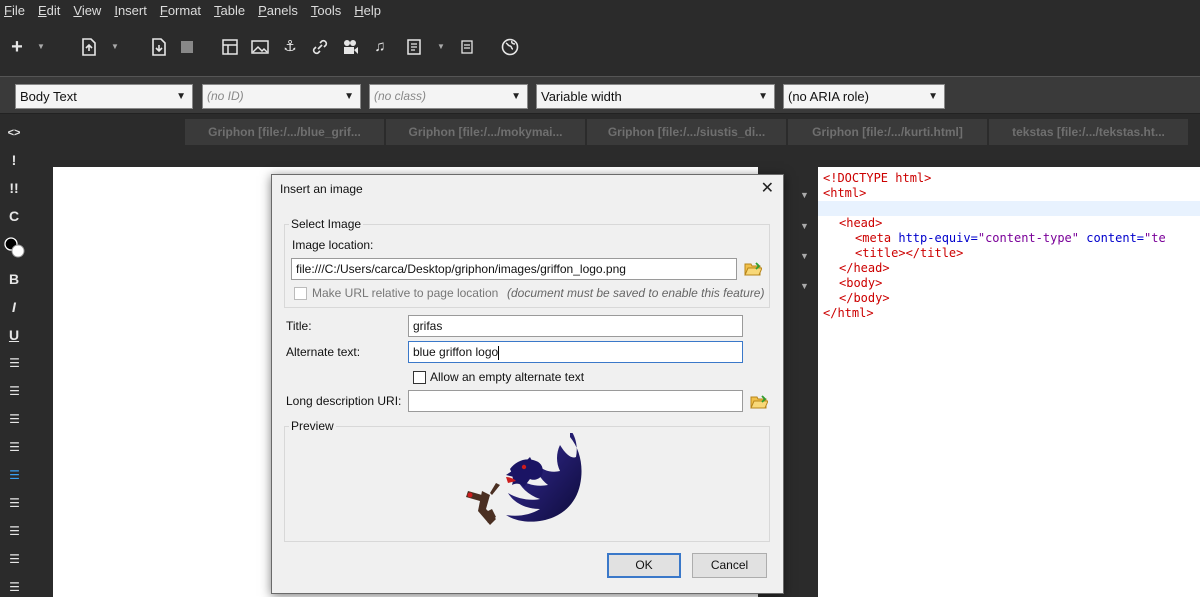 Image resolution: width=1200 pixels, height=597 pixels. Describe the element at coordinates (49, 10) in the screenshot. I see `menu-edit: Edit` at that location.